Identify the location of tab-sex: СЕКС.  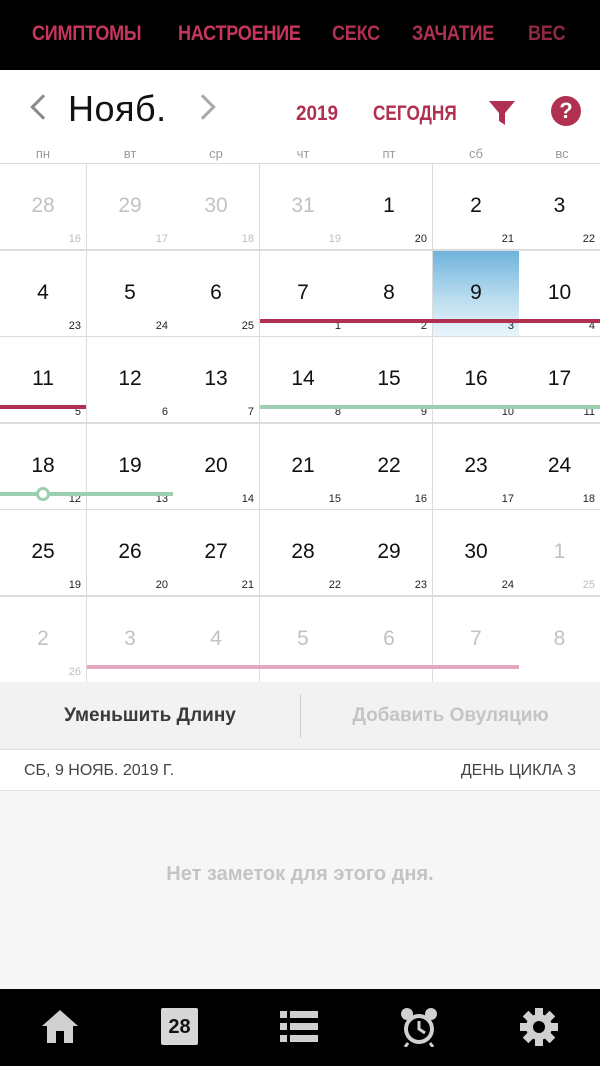
(356, 34).